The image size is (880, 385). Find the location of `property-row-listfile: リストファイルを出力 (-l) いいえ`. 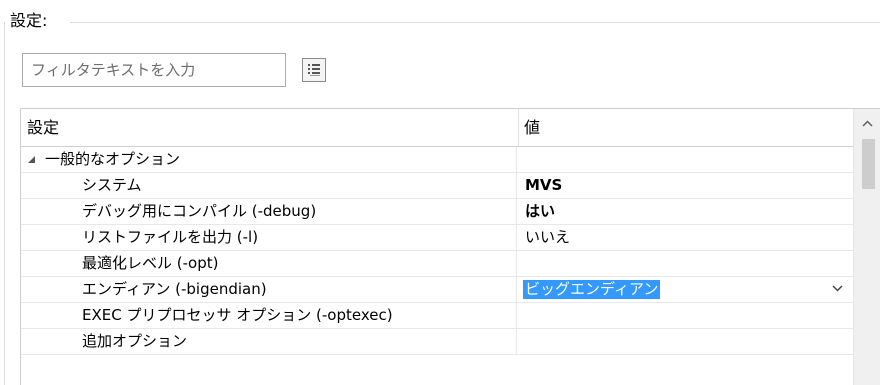

property-row-listfile: リストファイルを出力 (-l) いいえ is located at coordinates (437, 238).